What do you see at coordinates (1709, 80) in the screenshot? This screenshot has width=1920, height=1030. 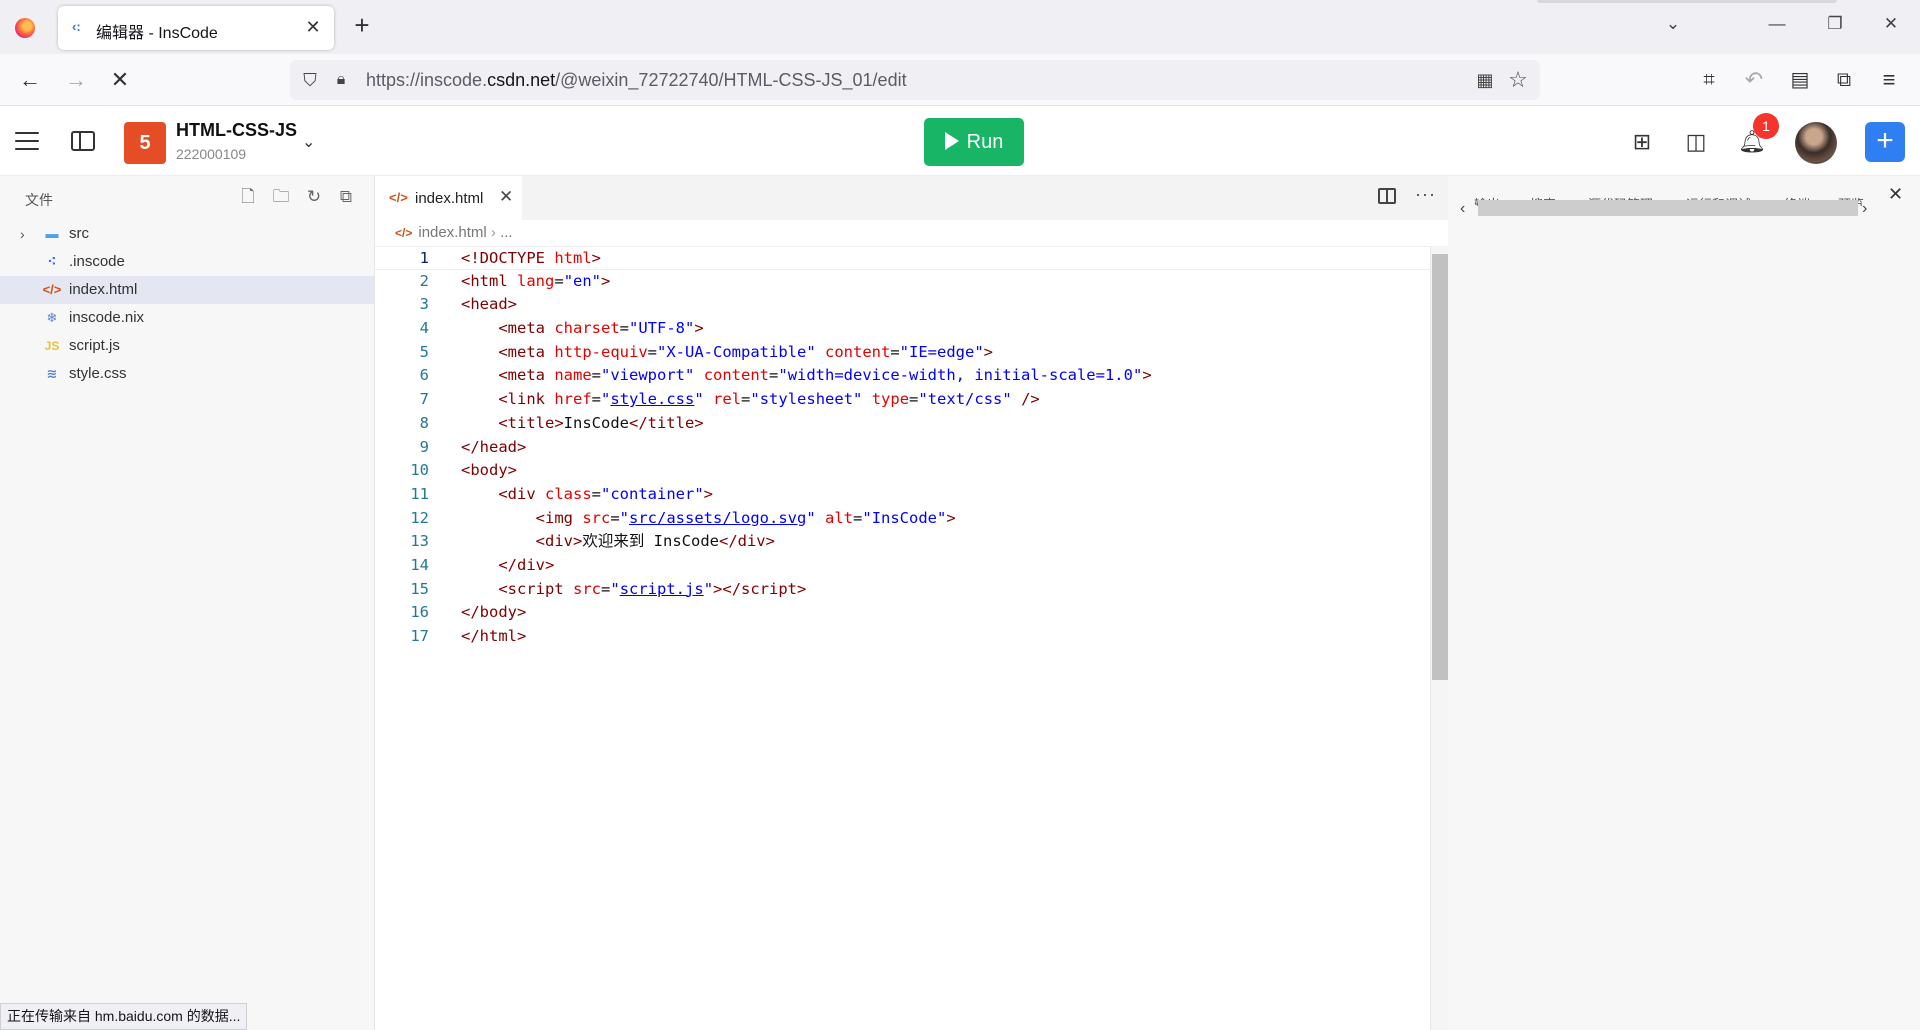 I see `screenshot-crop-icon: ⌗` at bounding box center [1709, 80].